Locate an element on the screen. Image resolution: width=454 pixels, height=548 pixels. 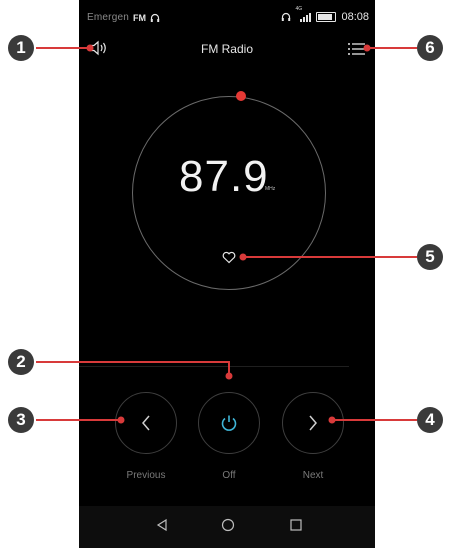
back-button is located at coordinates (162, 527).